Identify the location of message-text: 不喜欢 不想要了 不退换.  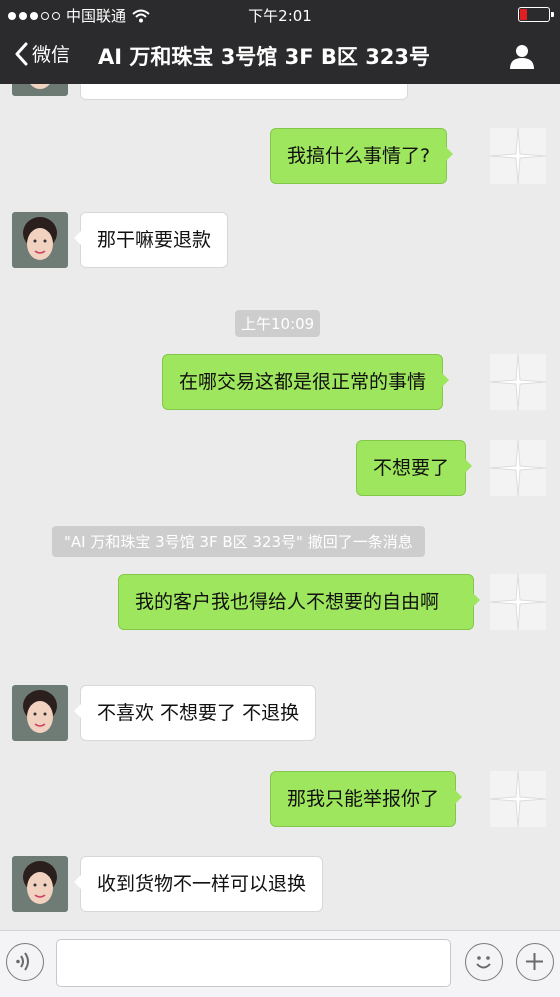
(198, 713).